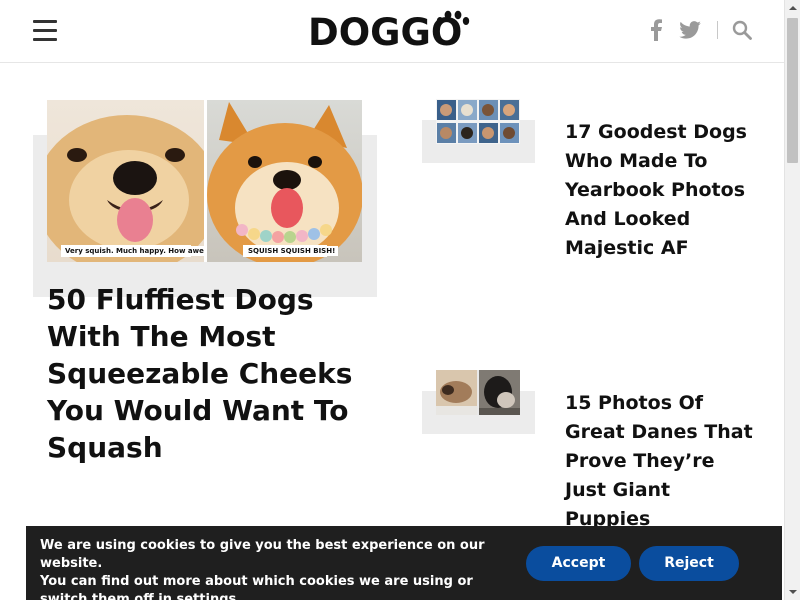 Image resolution: width=800 pixels, height=600 pixels. Describe the element at coordinates (133, 251) in the screenshot. I see `image-caption: Very squish. Much happy. How awesome.` at that location.